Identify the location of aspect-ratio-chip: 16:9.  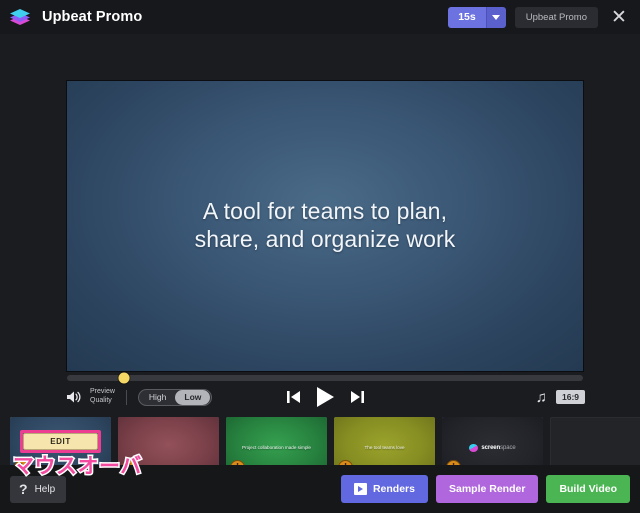
(570, 397).